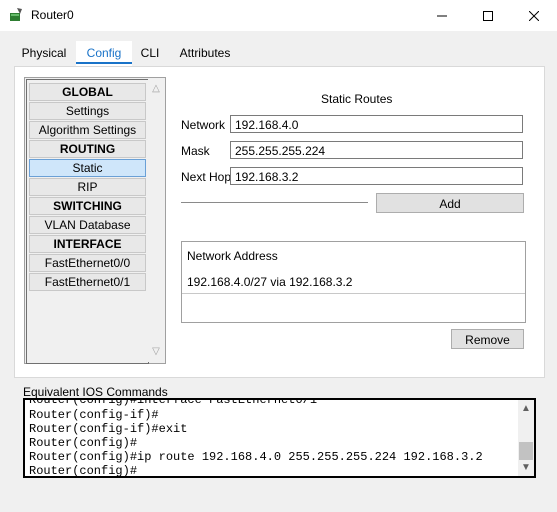 This screenshot has height=512, width=557. Describe the element at coordinates (156, 220) in the screenshot. I see `sidebar-scrollbar: △ ▽` at that location.